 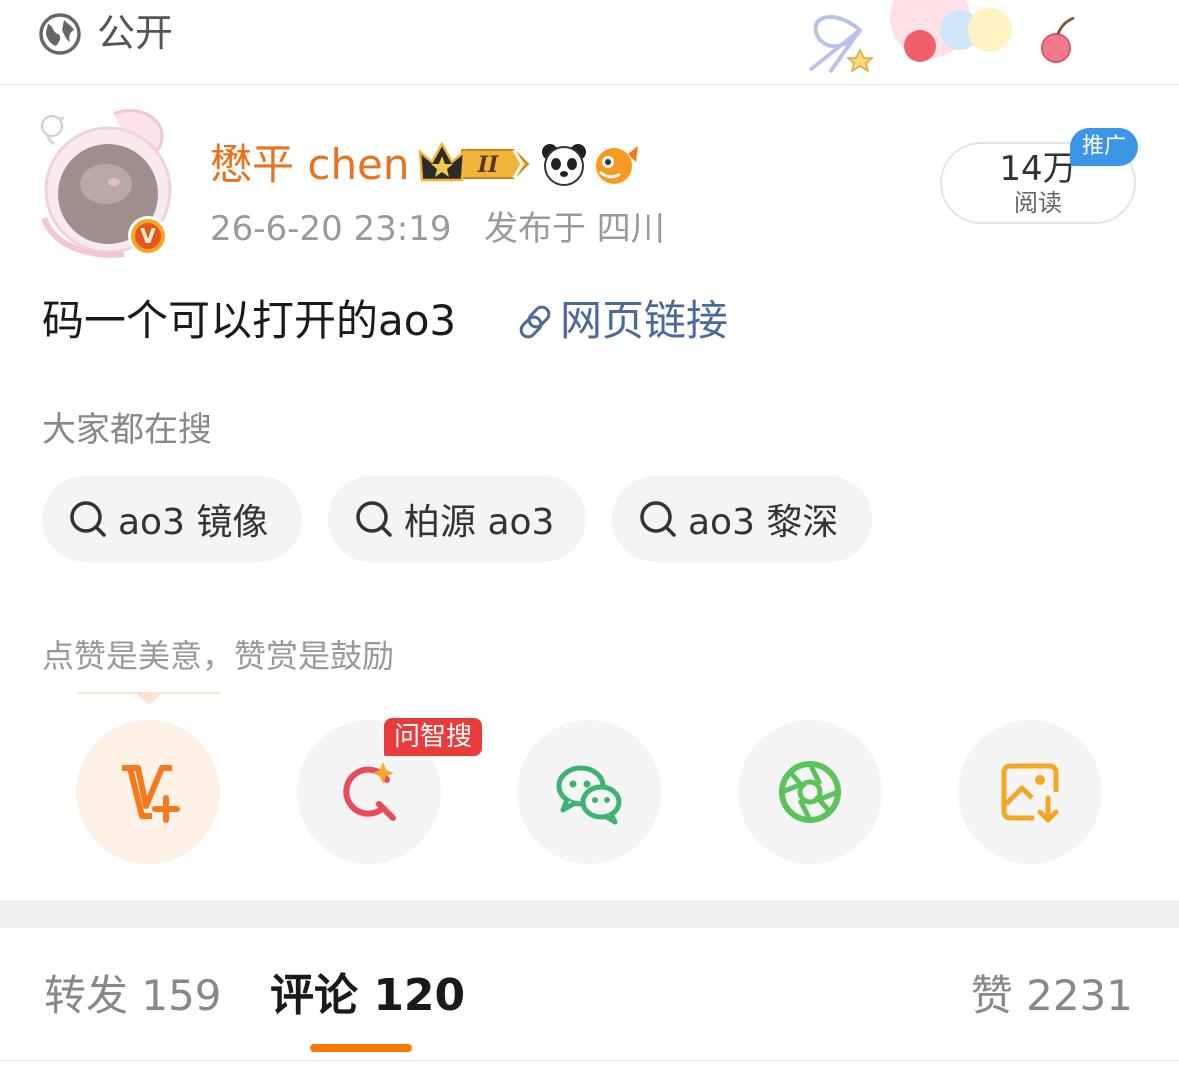 What do you see at coordinates (135, 33) in the screenshot?
I see `visibility-label: 公开` at bounding box center [135, 33].